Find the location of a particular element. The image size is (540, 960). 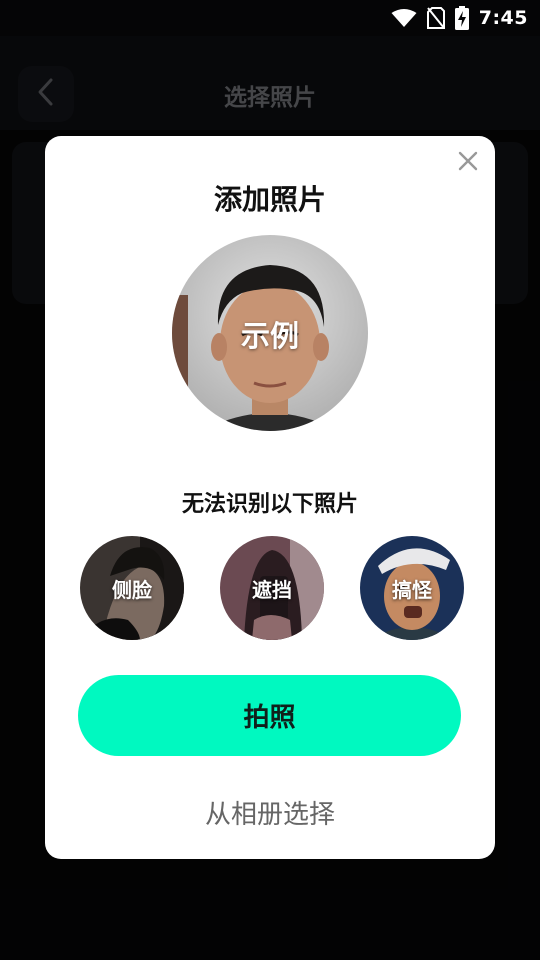

bad-example-covered: 遮挡 is located at coordinates (272, 588).